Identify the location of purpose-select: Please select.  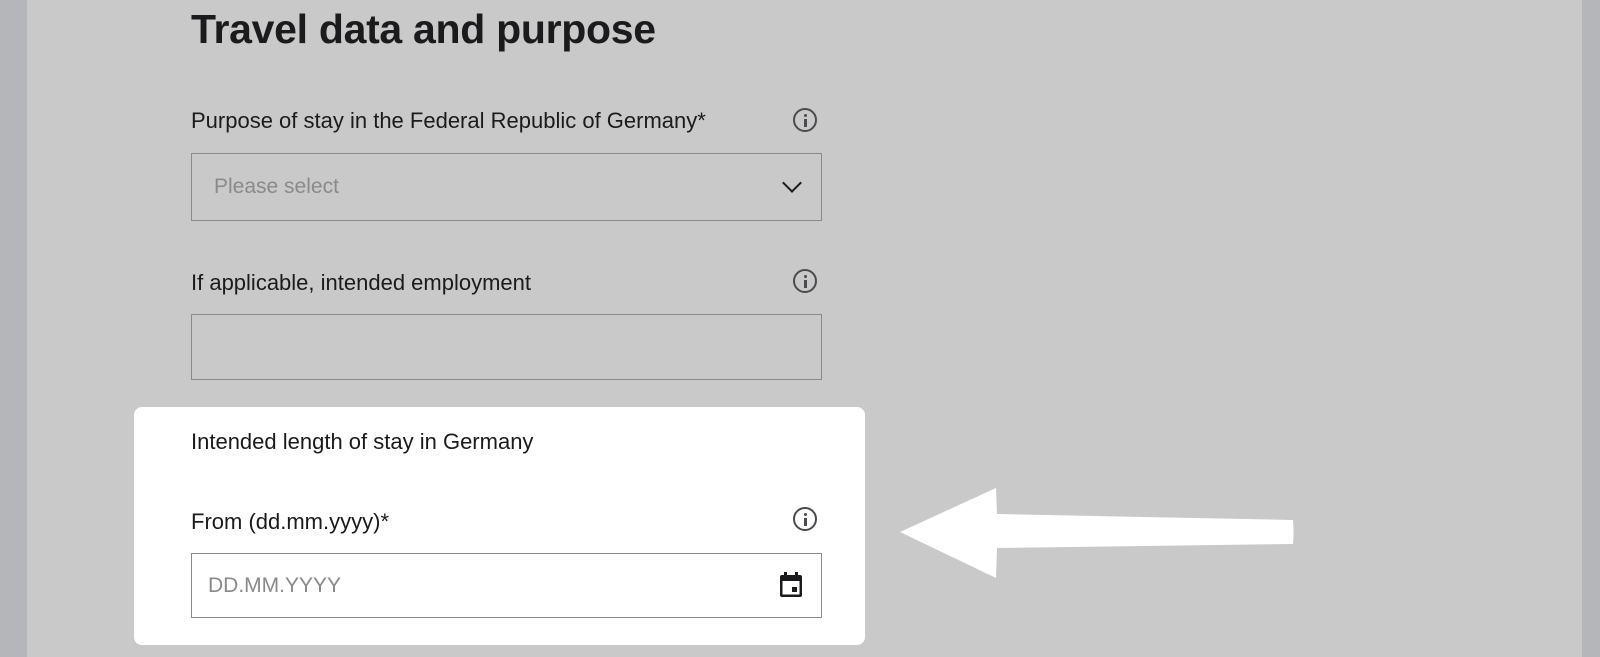
(506, 187).